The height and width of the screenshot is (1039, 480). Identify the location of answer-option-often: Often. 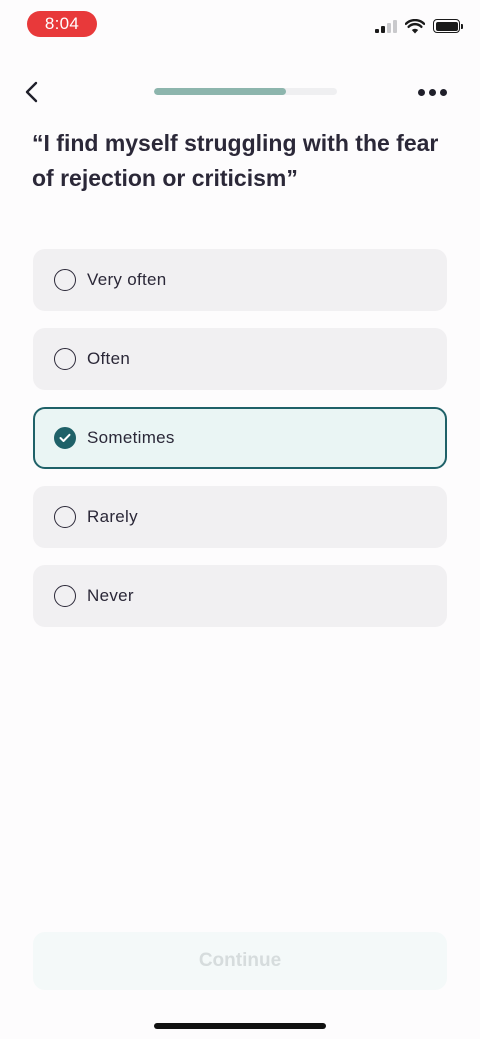
(240, 359).